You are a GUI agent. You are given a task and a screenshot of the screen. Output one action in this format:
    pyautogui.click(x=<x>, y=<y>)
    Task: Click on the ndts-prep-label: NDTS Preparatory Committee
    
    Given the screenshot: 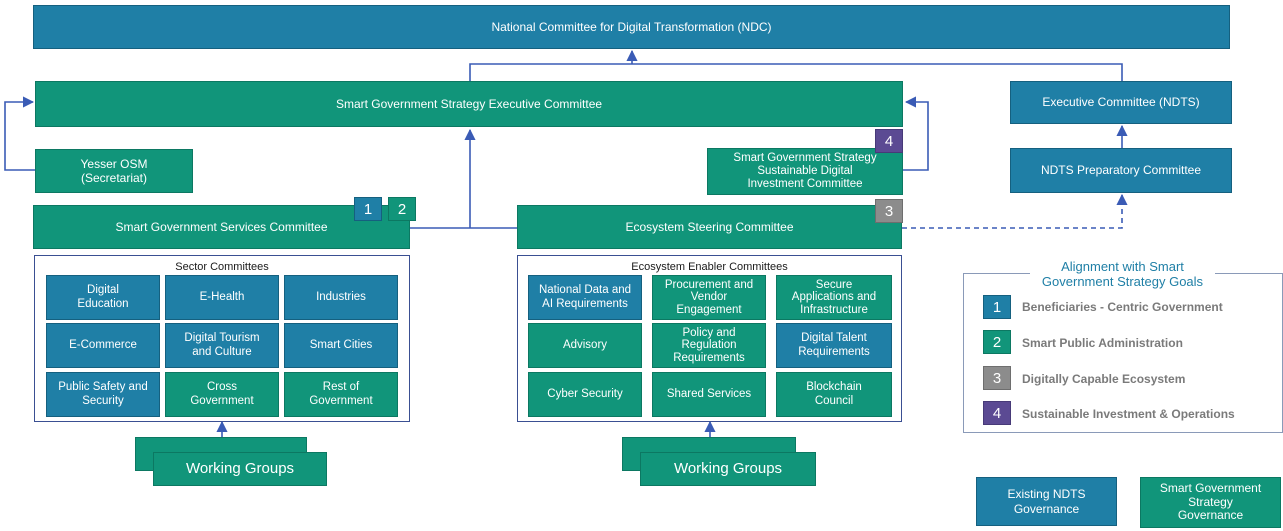 What is the action you would take?
    pyautogui.click(x=1121, y=170)
    